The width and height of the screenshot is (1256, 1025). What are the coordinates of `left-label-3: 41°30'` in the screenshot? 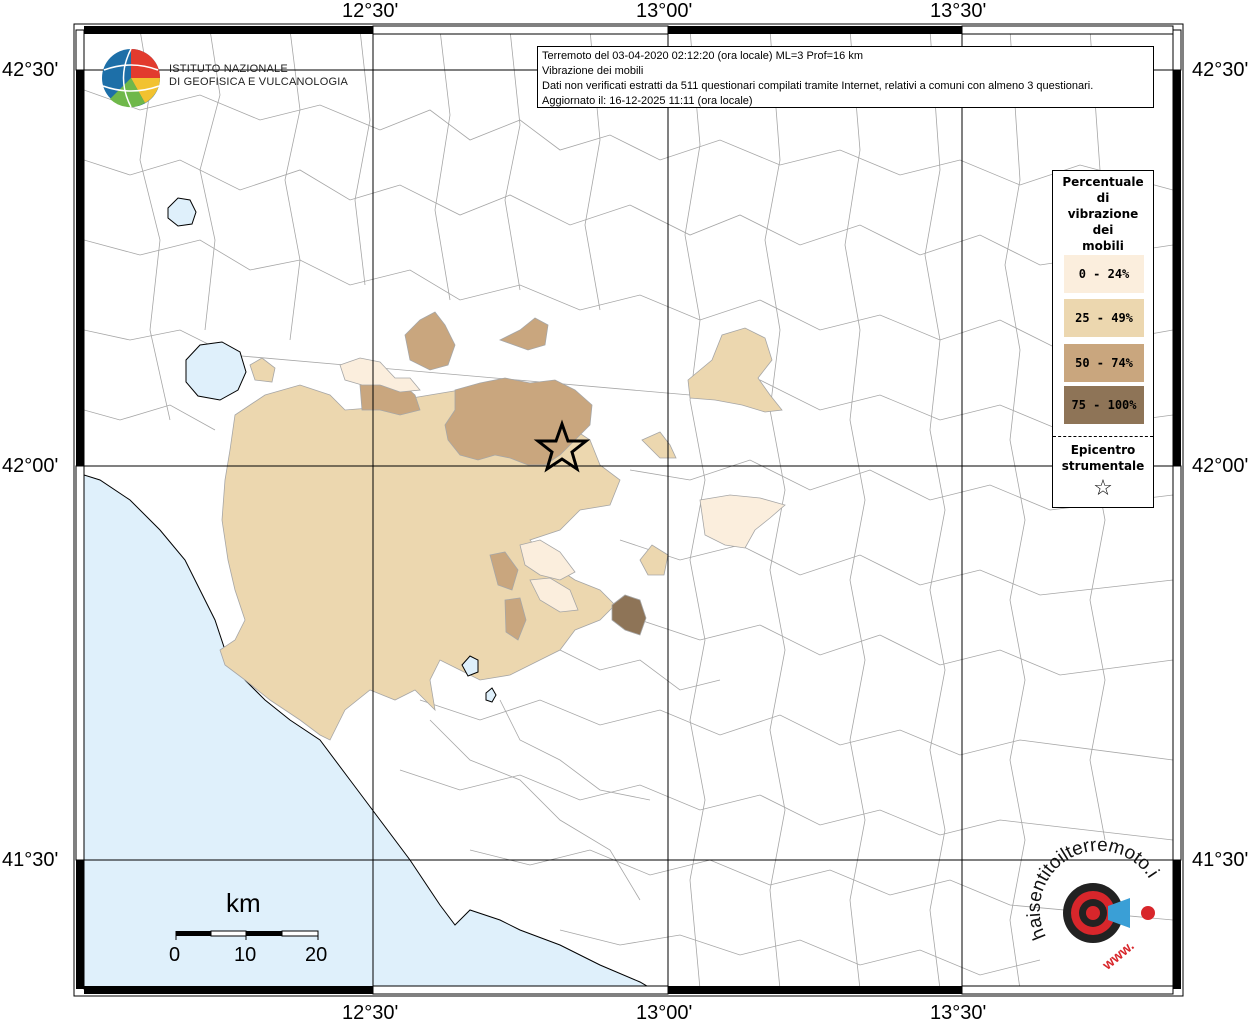 It's located at (30, 860).